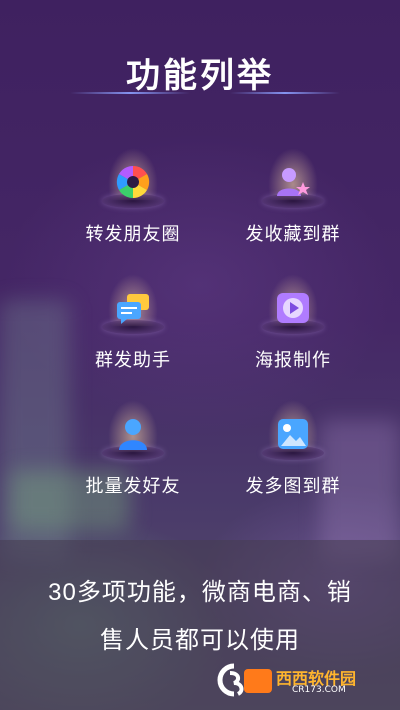 Image resolution: width=400 pixels, height=710 pixels. I want to click on caption-line-2: 售人员都可以使用, so click(200, 640).